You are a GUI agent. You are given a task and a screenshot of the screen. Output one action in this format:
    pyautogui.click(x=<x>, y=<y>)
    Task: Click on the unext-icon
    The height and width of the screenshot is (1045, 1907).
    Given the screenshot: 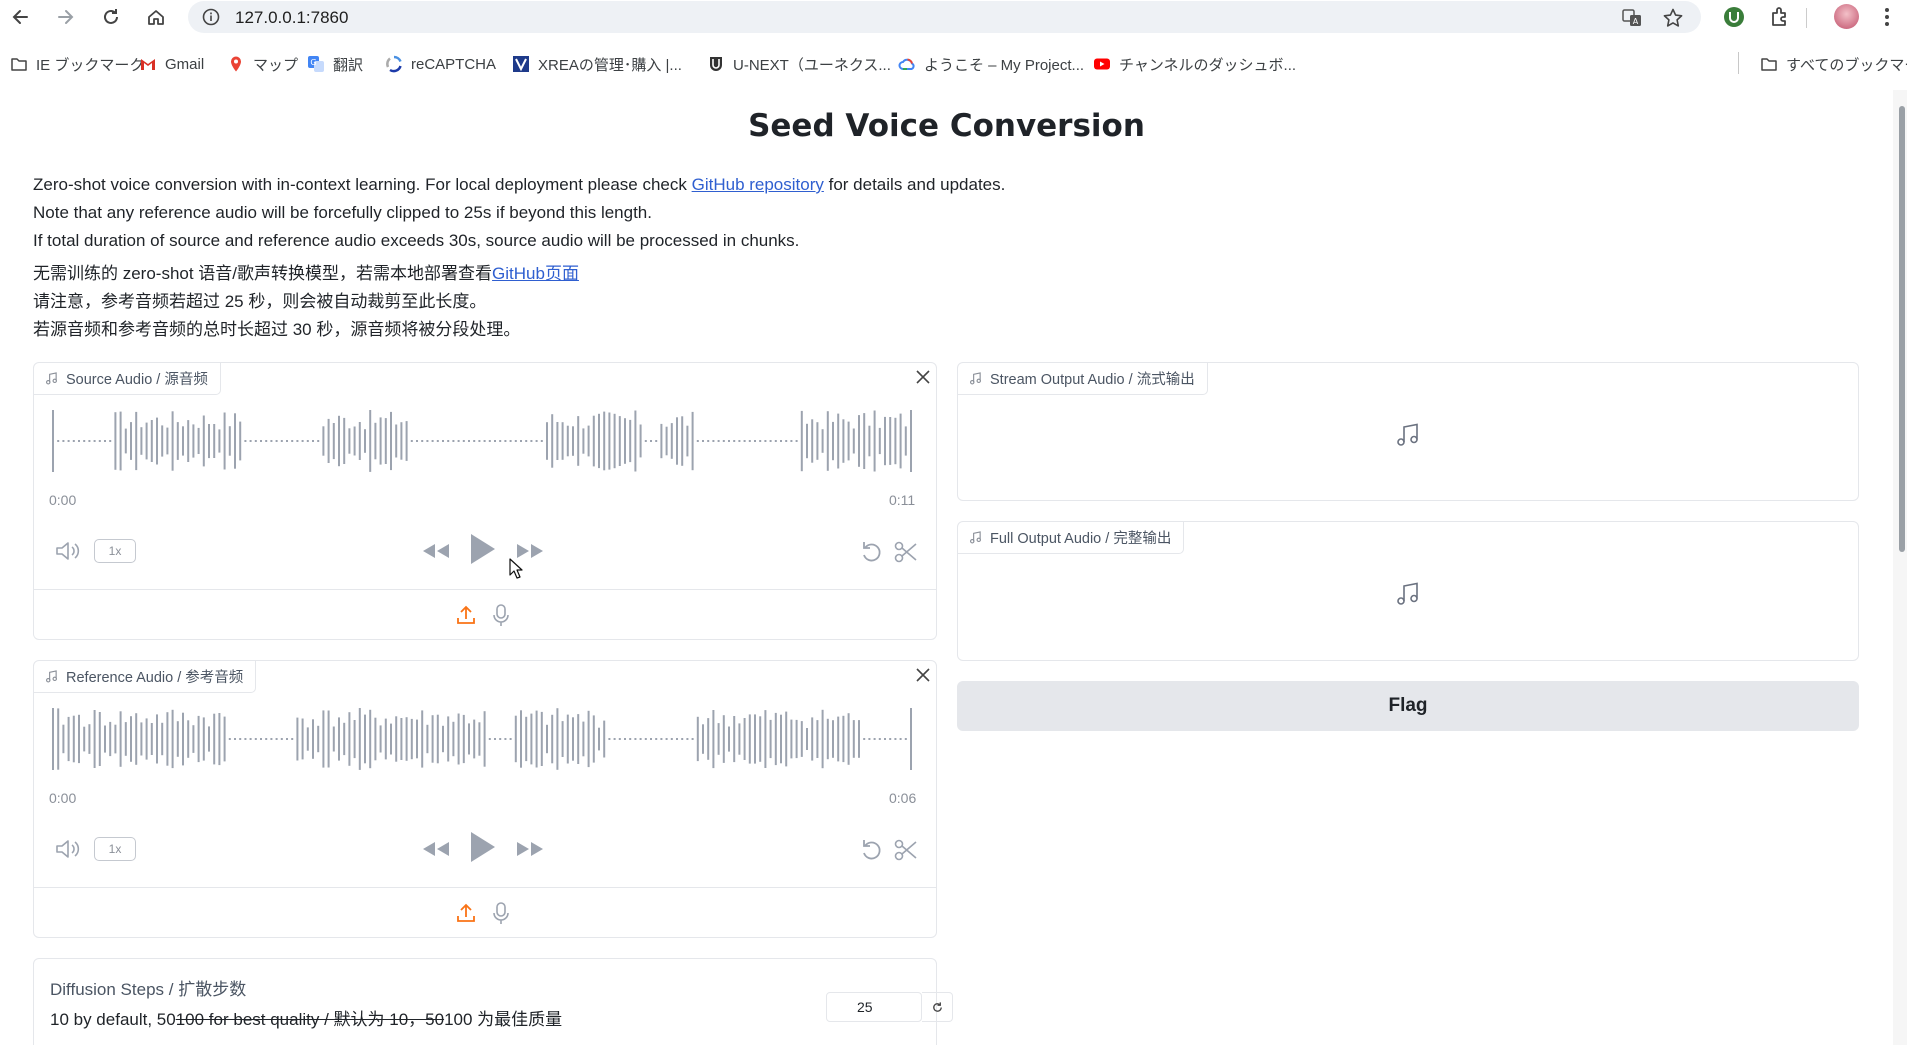 What is the action you would take?
    pyautogui.click(x=716, y=64)
    